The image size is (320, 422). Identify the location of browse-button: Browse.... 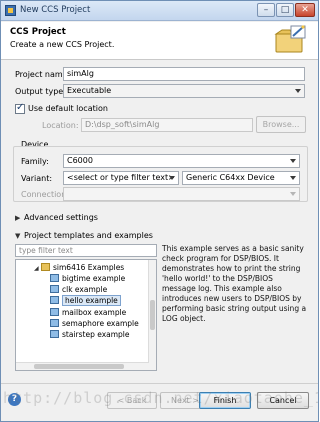
(281, 124).